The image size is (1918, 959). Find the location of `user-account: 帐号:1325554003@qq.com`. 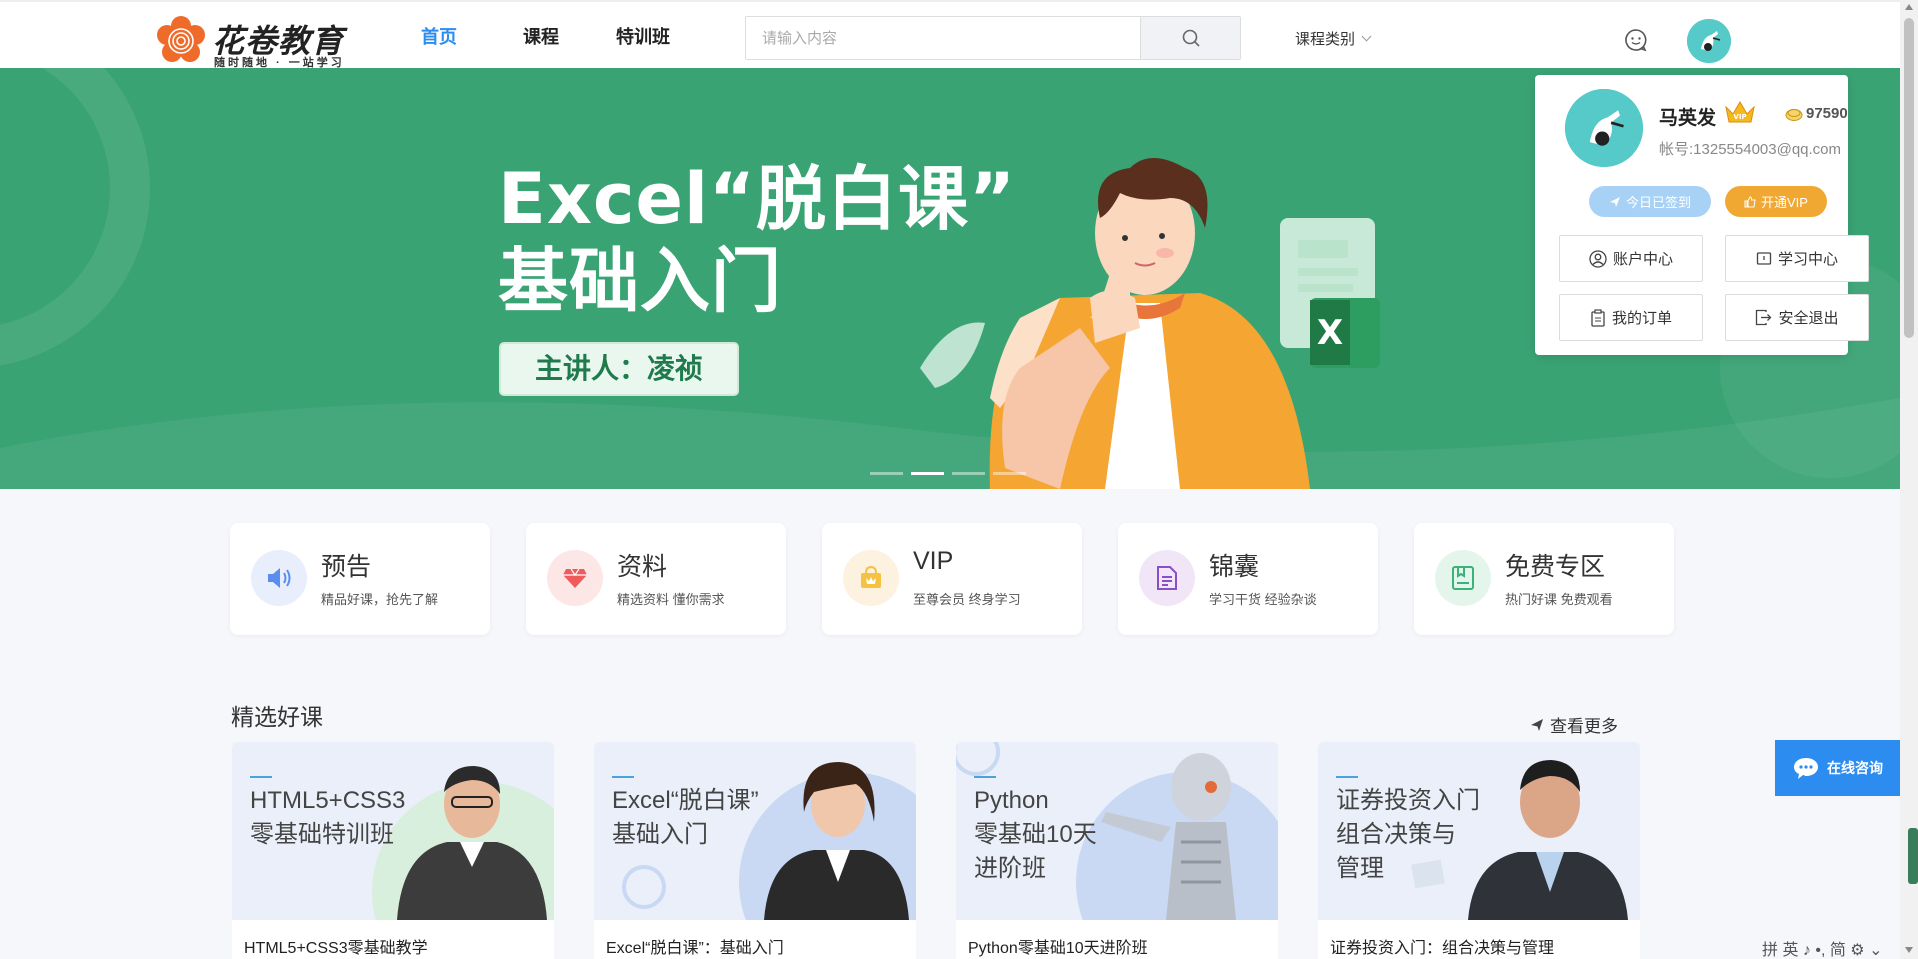

user-account: 帐号:1325554003@qq.com is located at coordinates (1750, 149).